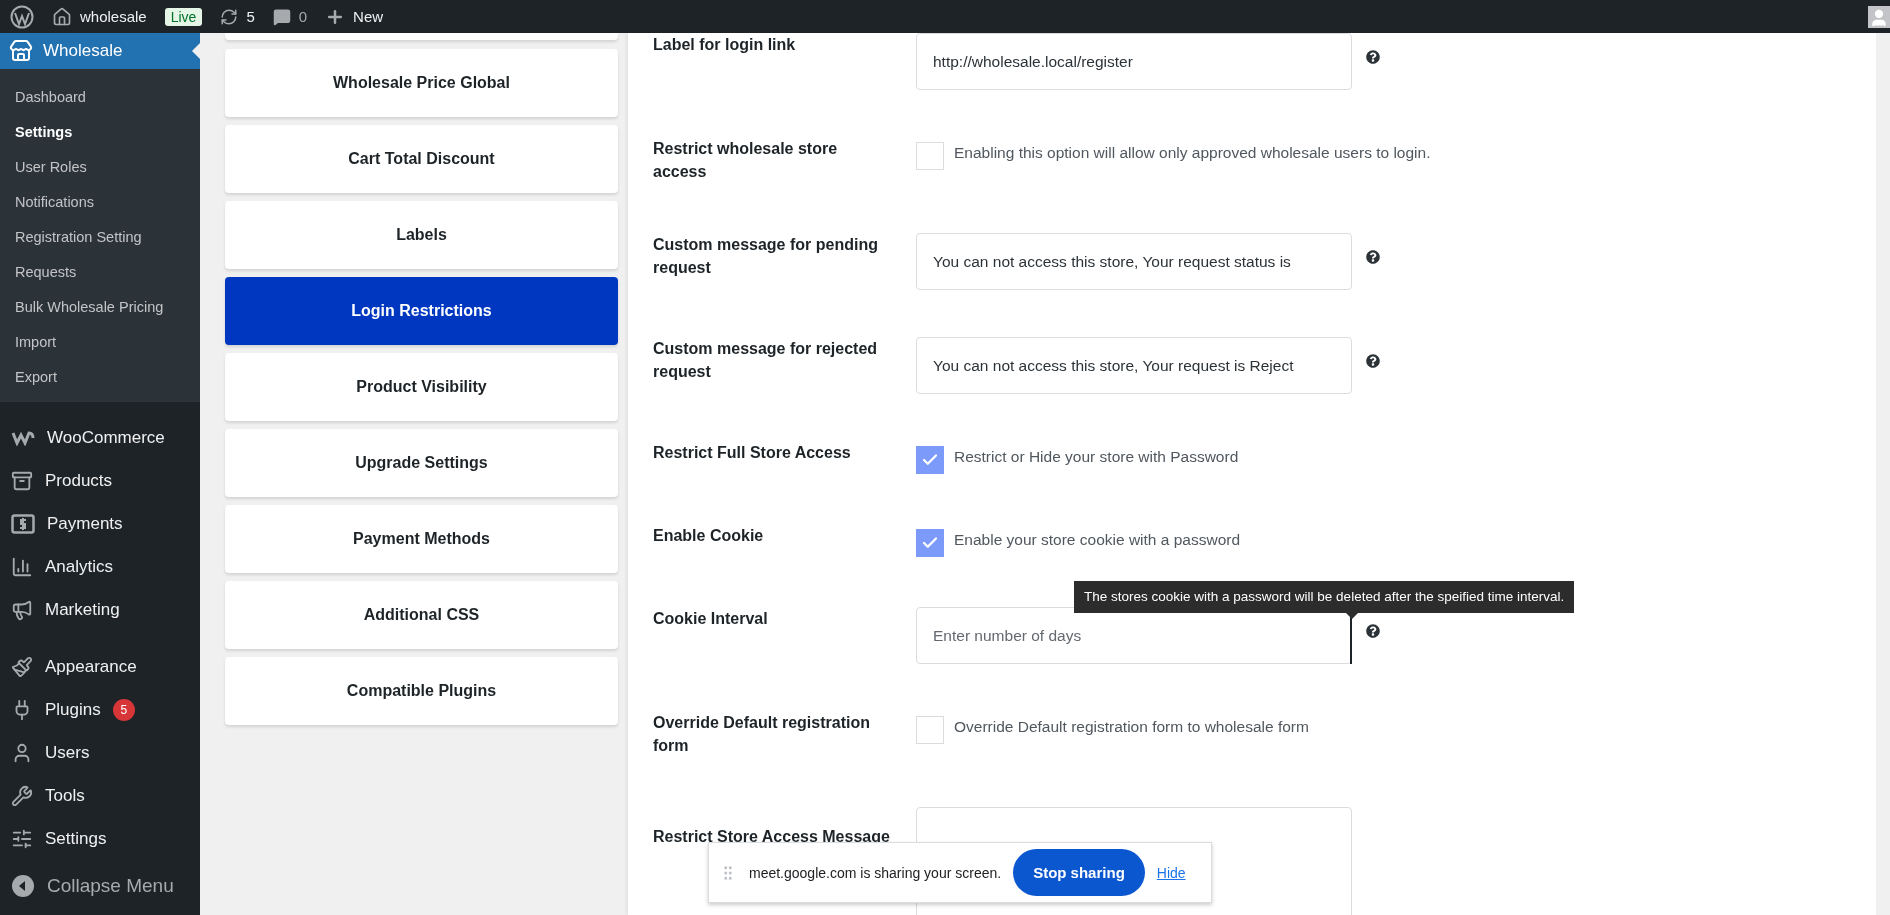 The width and height of the screenshot is (1890, 915). What do you see at coordinates (1879, 16) in the screenshot?
I see `user-avatar` at bounding box center [1879, 16].